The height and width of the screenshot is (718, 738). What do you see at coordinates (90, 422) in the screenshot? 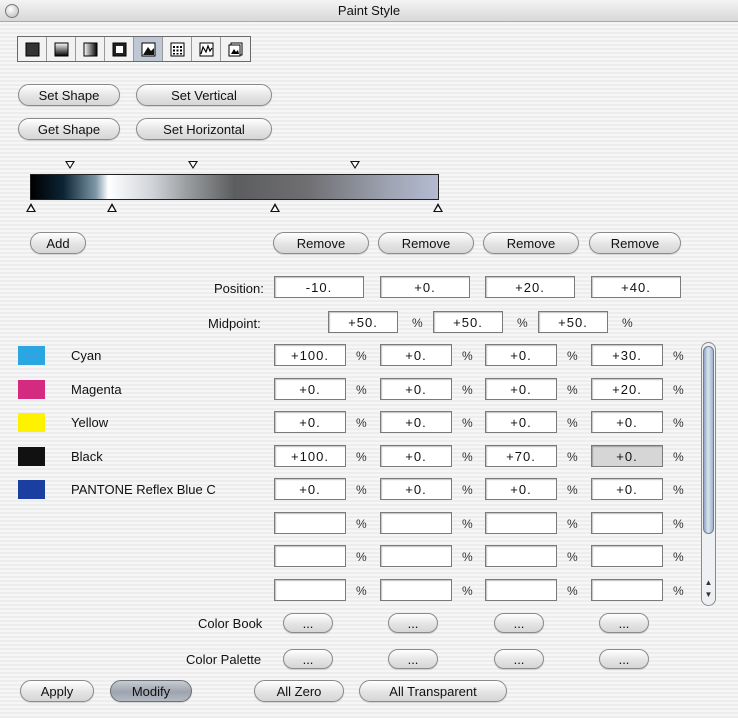
I see `ink-name: Yellow` at bounding box center [90, 422].